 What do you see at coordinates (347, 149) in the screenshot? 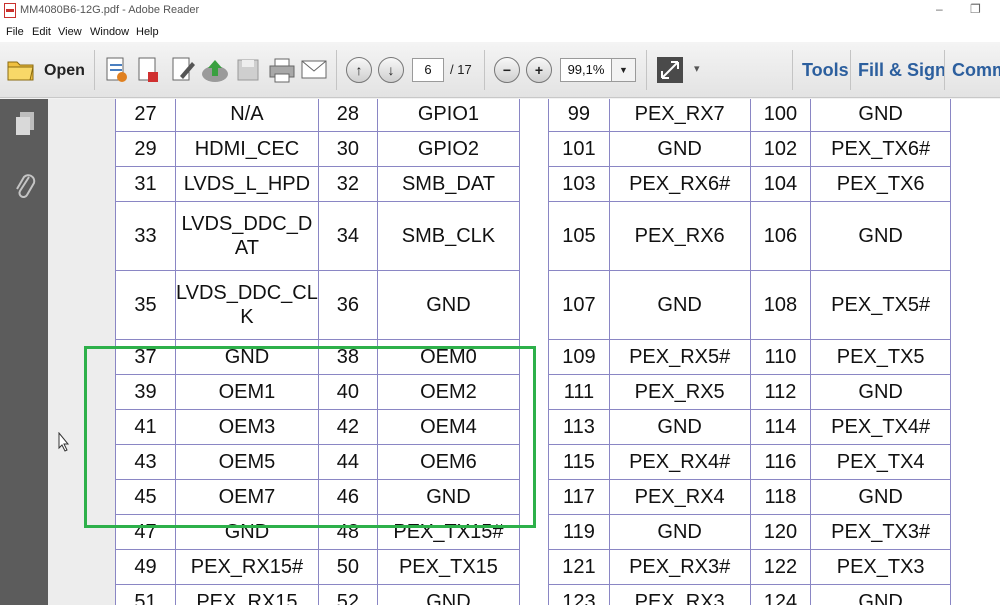
I see `pin-number-cell: 30` at bounding box center [347, 149].